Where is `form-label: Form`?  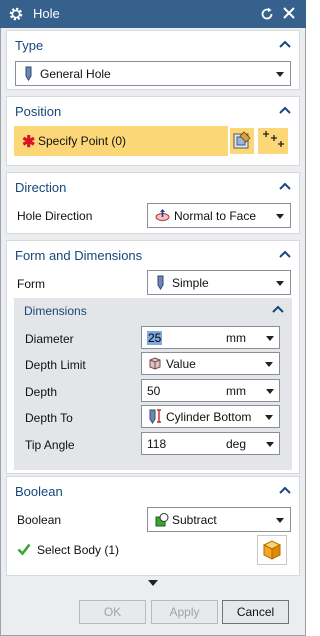
form-label: Form is located at coordinates (31, 284).